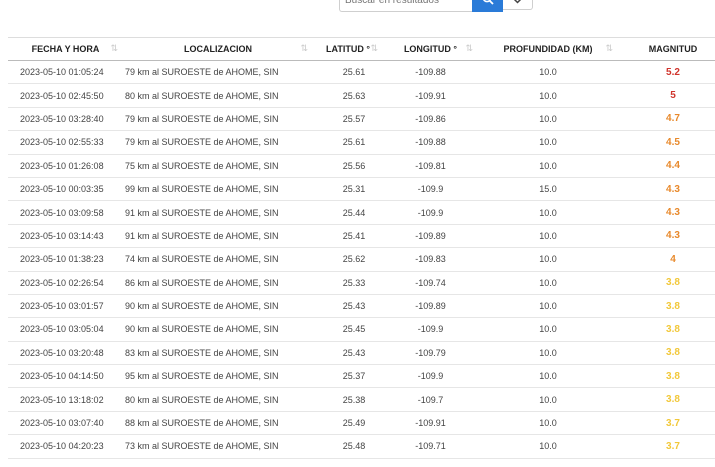 The image size is (715, 467). I want to click on cell-fecha: 2023-05-10 03:01:57, so click(65, 306).